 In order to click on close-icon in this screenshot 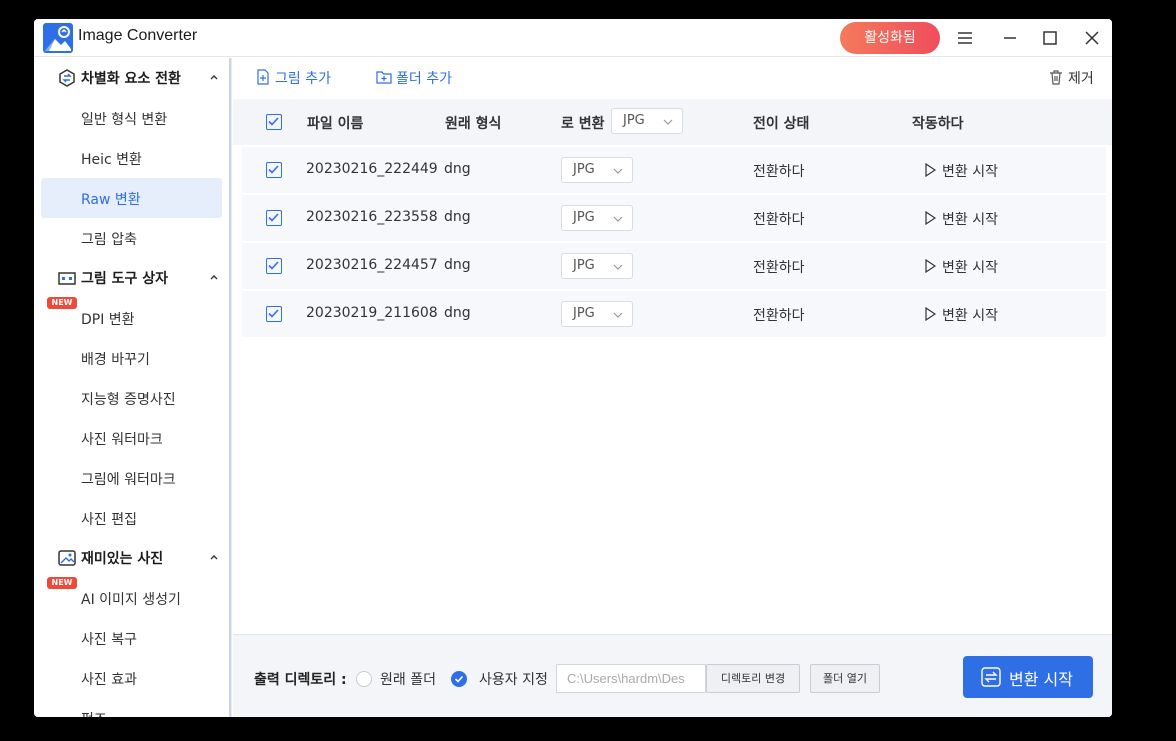, I will do `click(1092, 38)`.